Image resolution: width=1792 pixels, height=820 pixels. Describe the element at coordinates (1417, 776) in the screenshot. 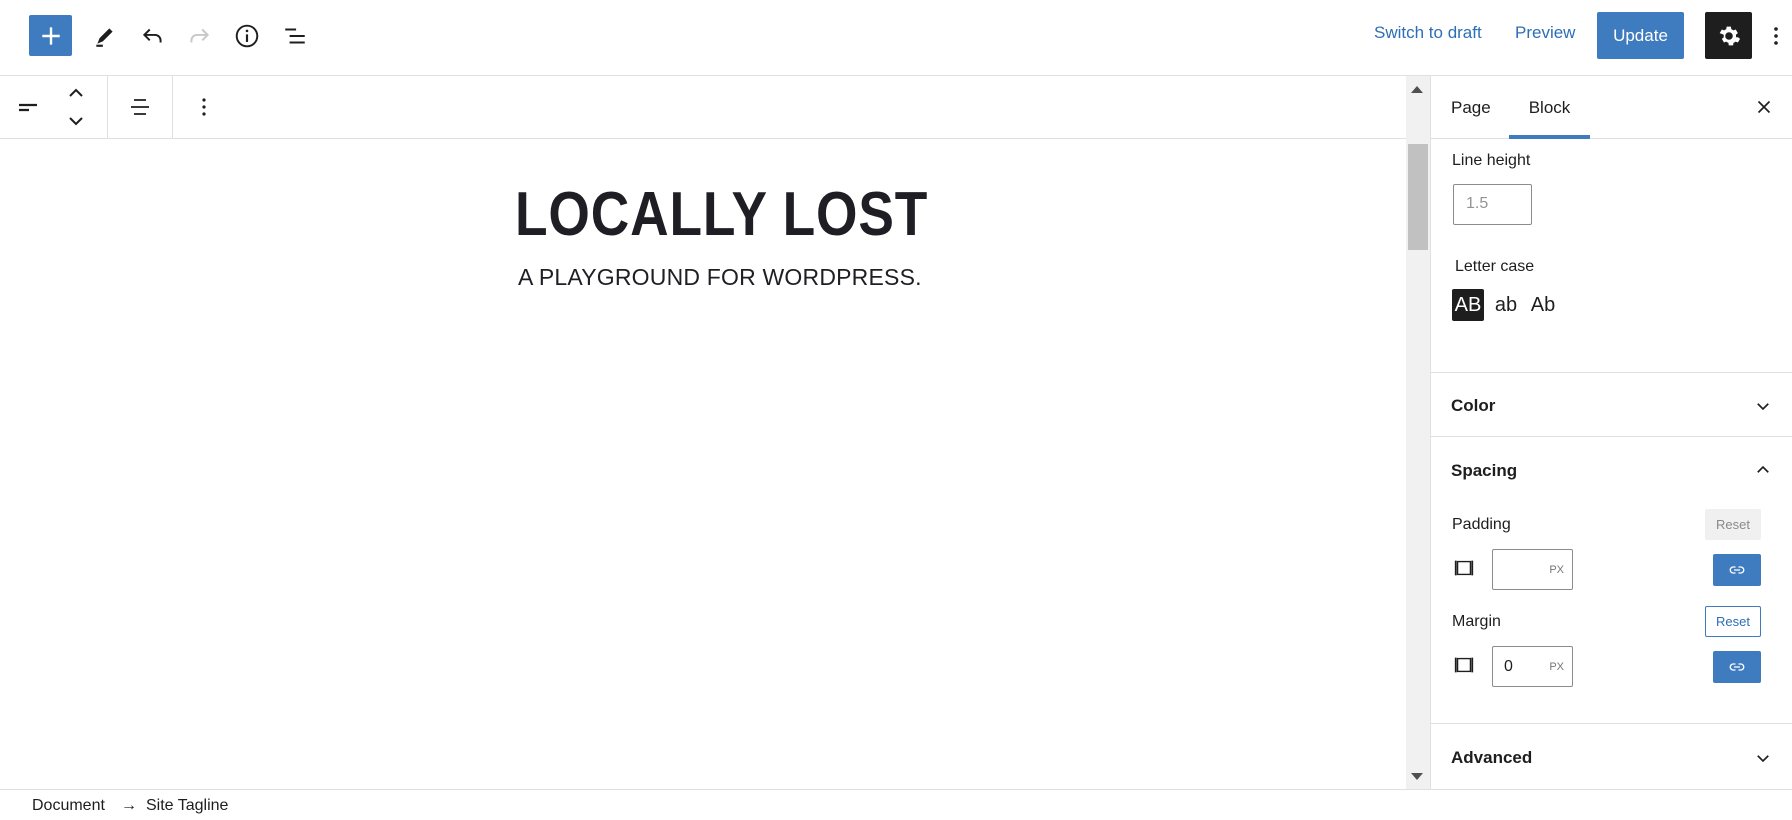

I see `scroll-down-arrow` at that location.